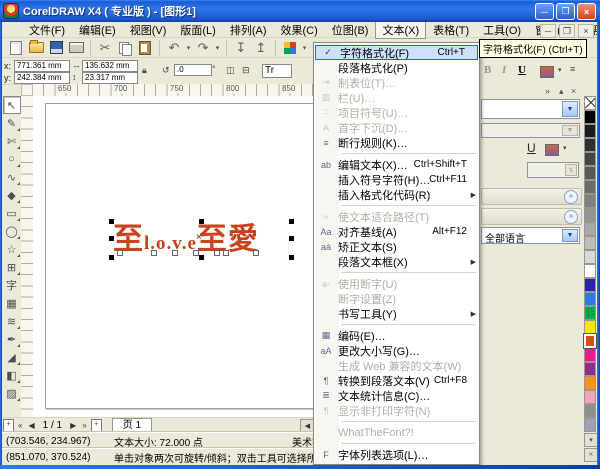 This screenshot has width=600, height=469. Describe the element at coordinates (47, 30) in the screenshot. I see `menubar-item-文件(F): 文件(F)` at that location.